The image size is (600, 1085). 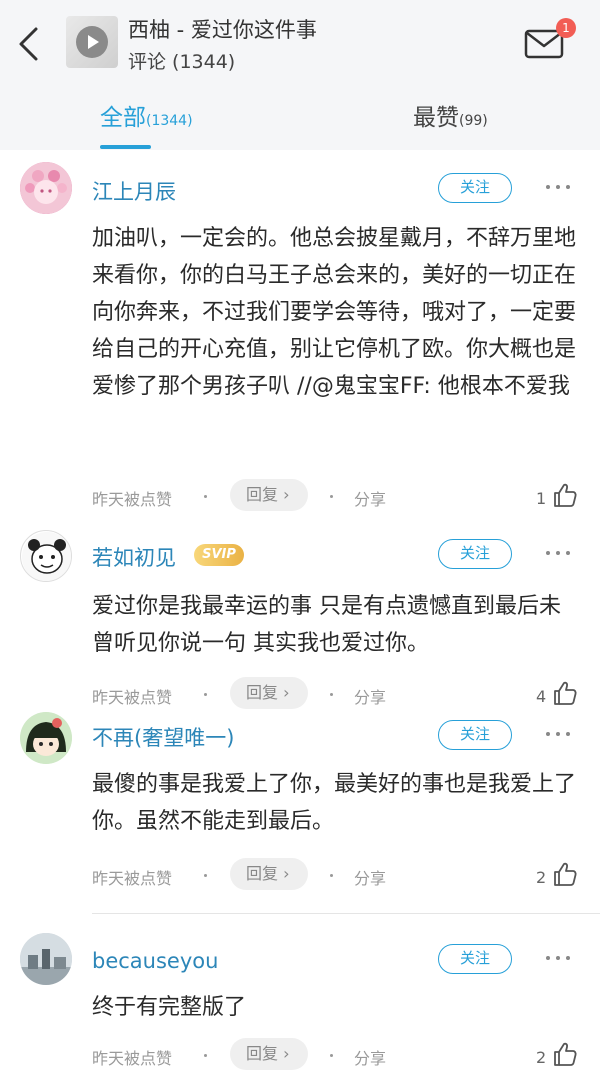 I want to click on back-arrow-icon, so click(x=28, y=44).